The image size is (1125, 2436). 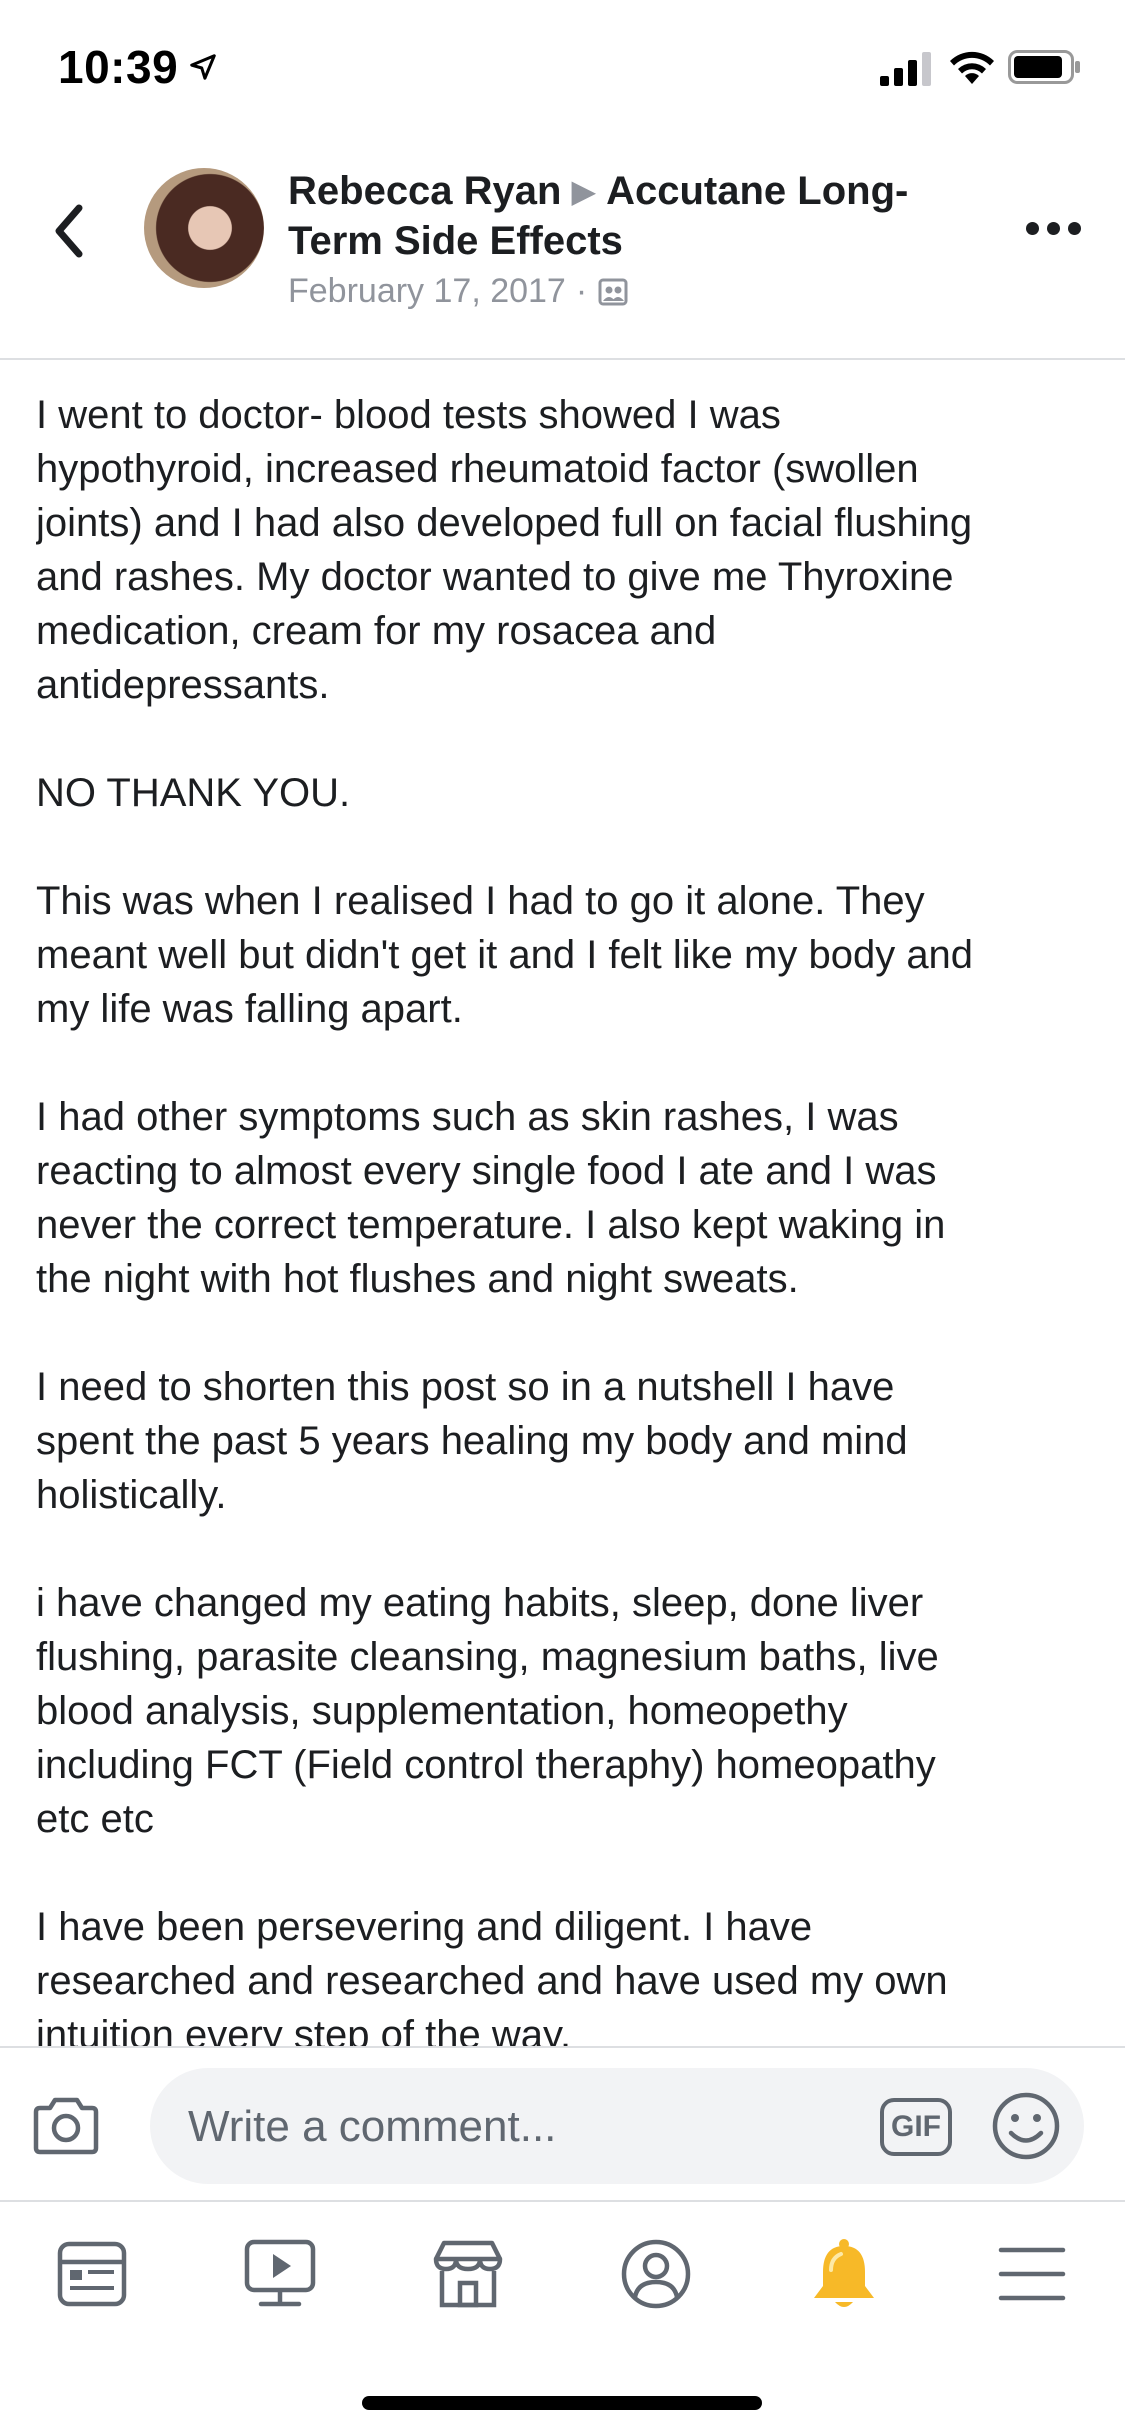 I want to click on watch-video-icon, so click(x=280, y=2273).